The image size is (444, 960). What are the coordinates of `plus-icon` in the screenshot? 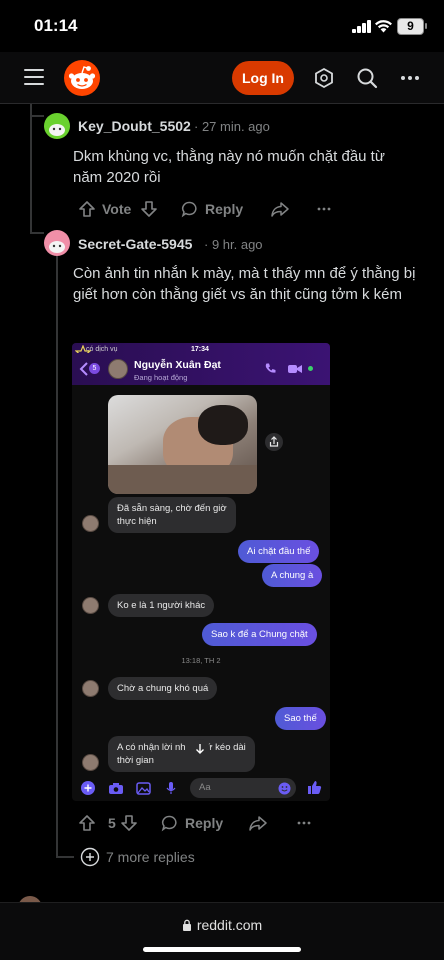 It's located at (88, 788).